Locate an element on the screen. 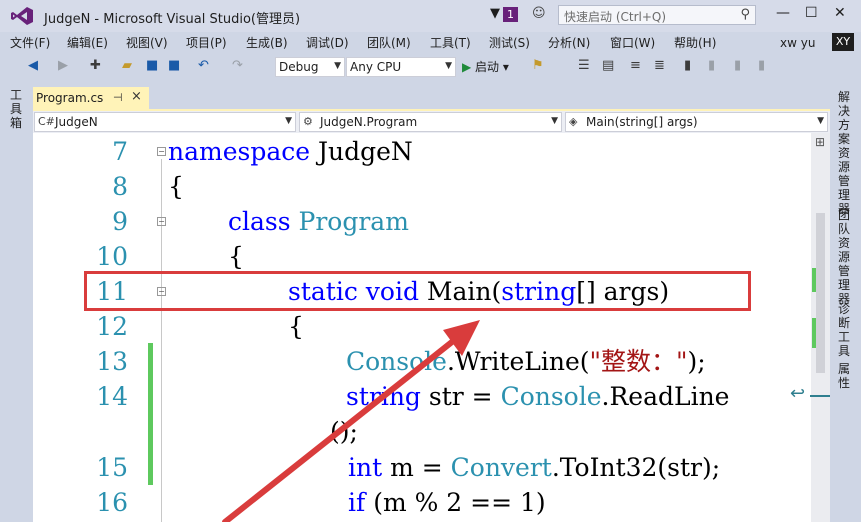 Image resolution: width=861 pixels, height=522 pixels. identifier: m = is located at coordinates (416, 467).